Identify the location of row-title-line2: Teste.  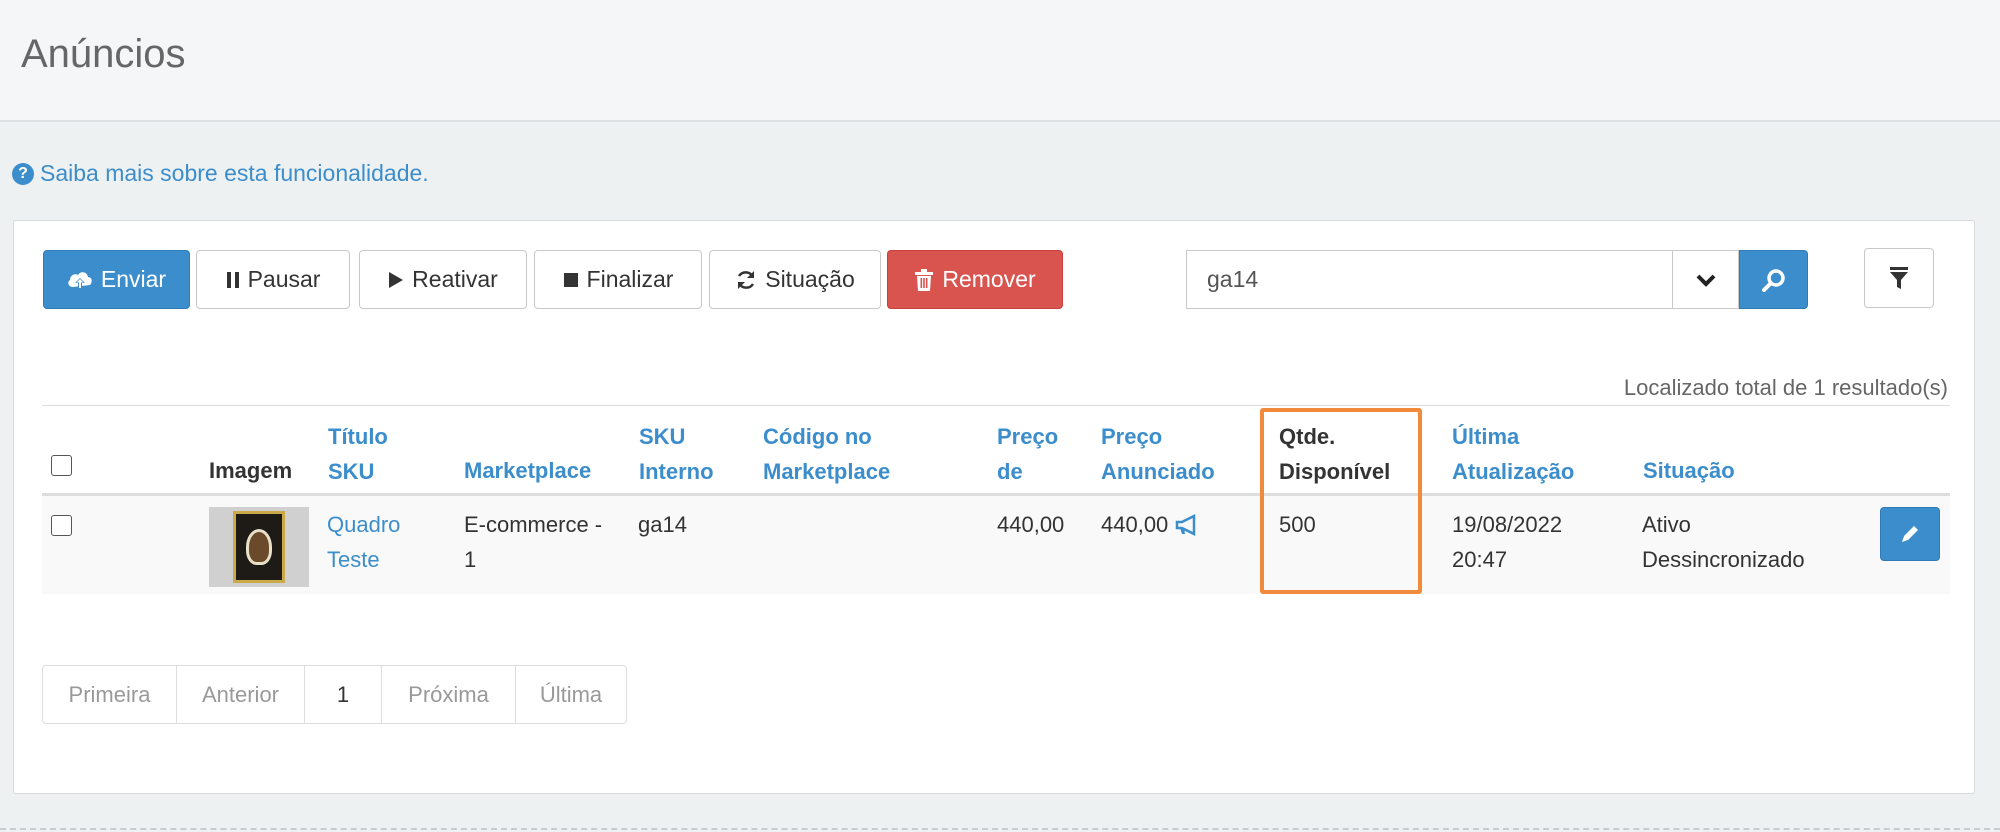
(353, 559).